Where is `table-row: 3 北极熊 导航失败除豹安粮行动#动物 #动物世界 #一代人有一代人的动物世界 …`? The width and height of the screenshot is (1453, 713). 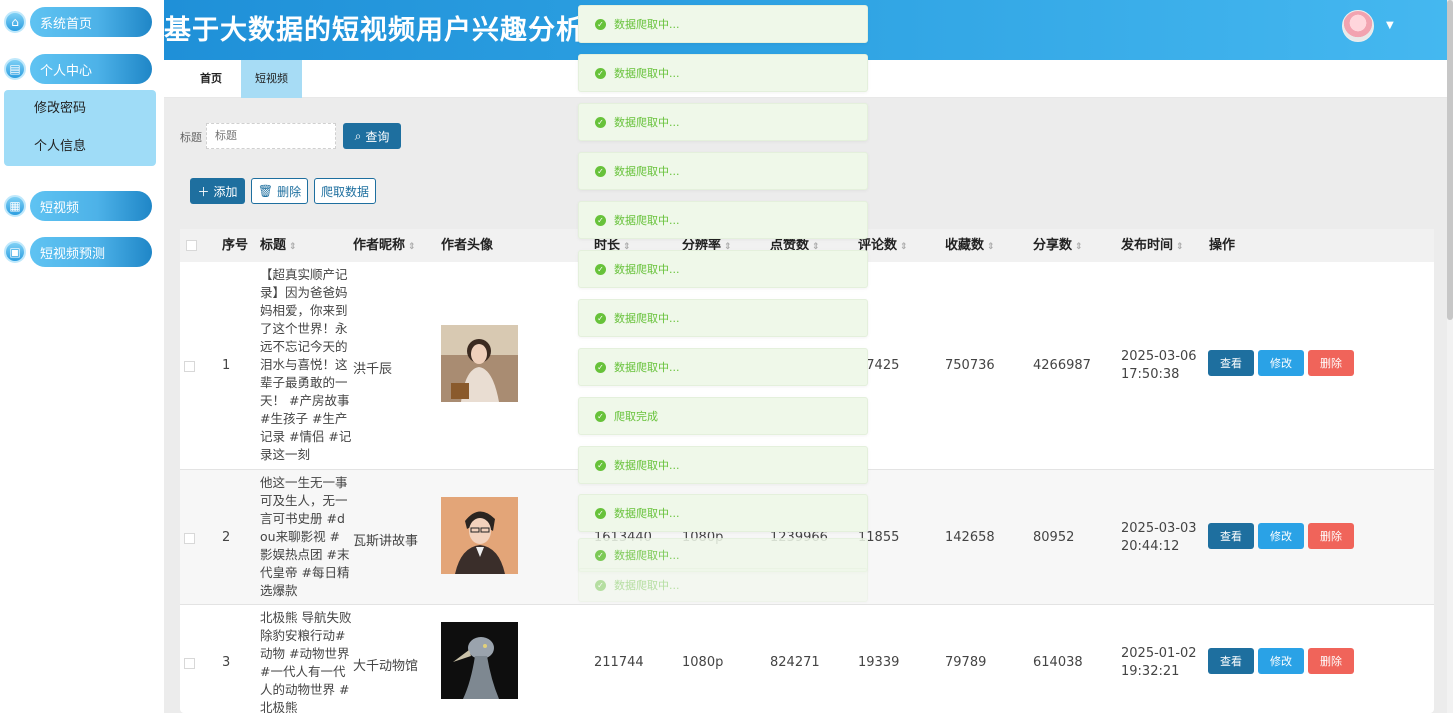 table-row: 3 北极熊 导航失败除豹安粮行动#动物 #动物世界 #一代人有一代人的动物世界 … is located at coordinates (807, 659).